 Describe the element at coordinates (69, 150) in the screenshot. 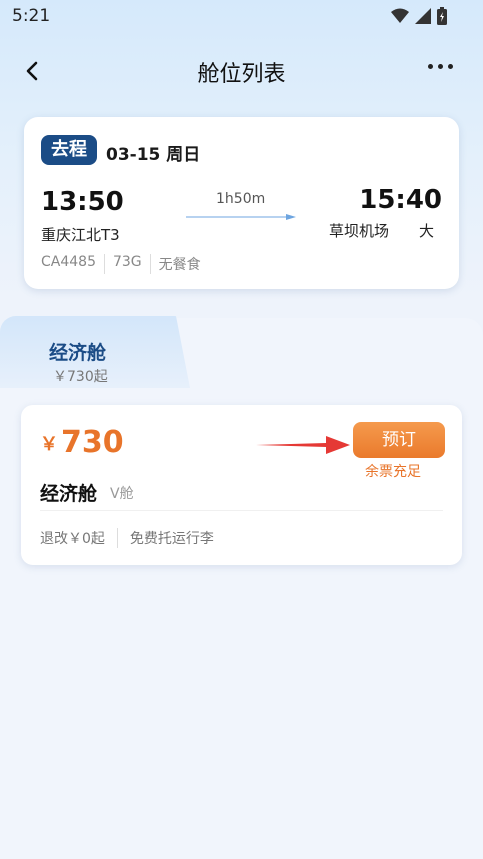

I see `trip-type-badge: 去程` at that location.